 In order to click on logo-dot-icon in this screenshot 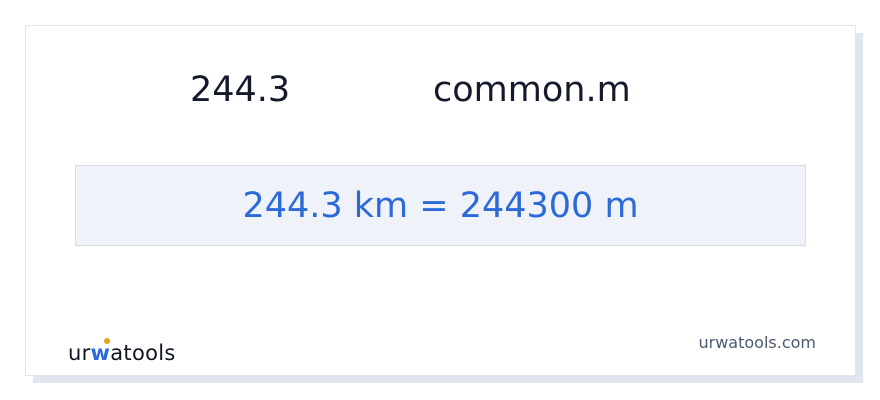, I will do `click(107, 341)`.